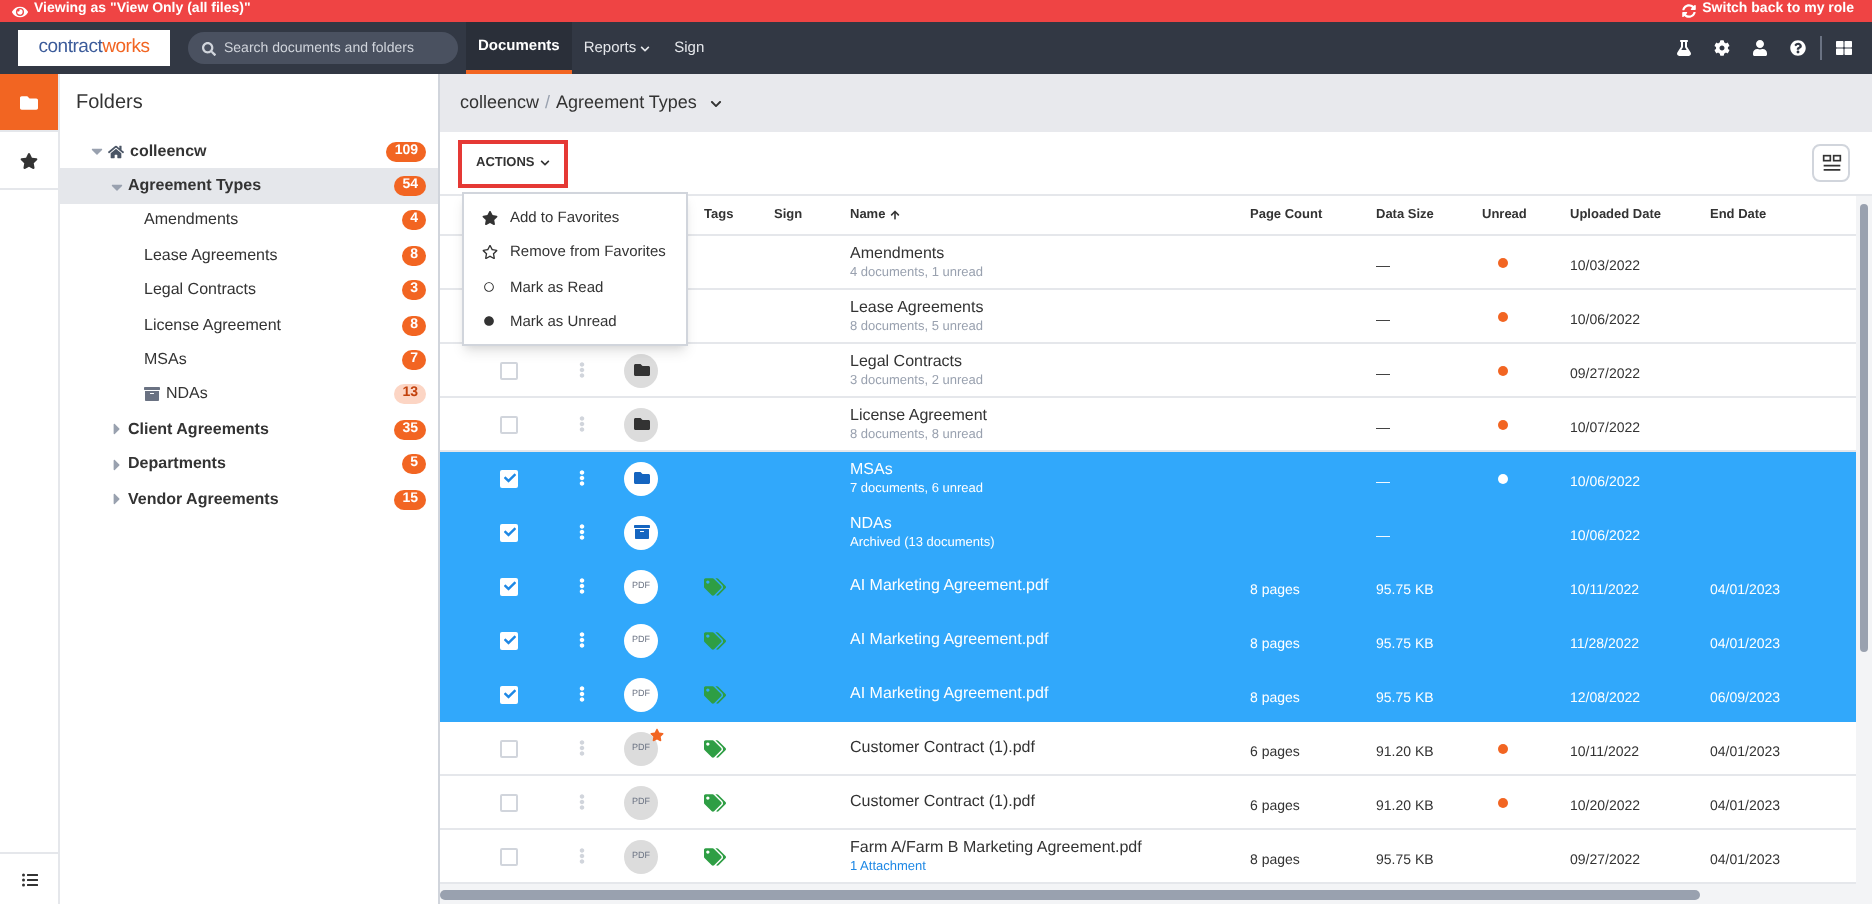 This screenshot has height=904, width=1872. I want to click on circle-outline-icon, so click(489, 286).